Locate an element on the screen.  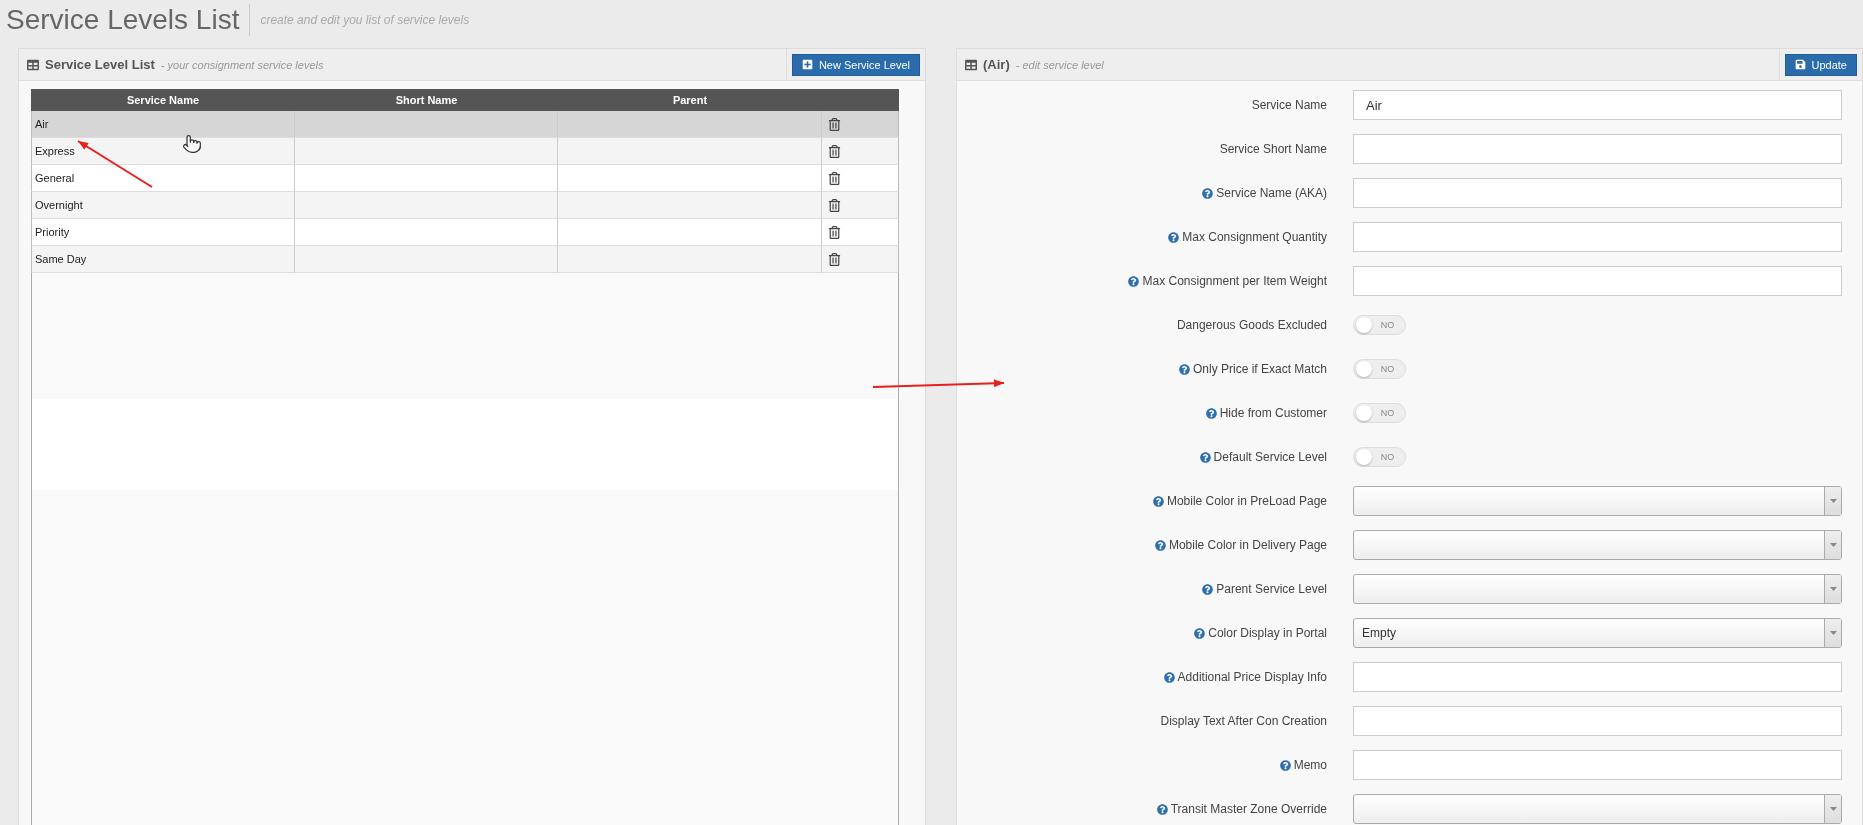
table-cell: Priority is located at coordinates (163, 232).